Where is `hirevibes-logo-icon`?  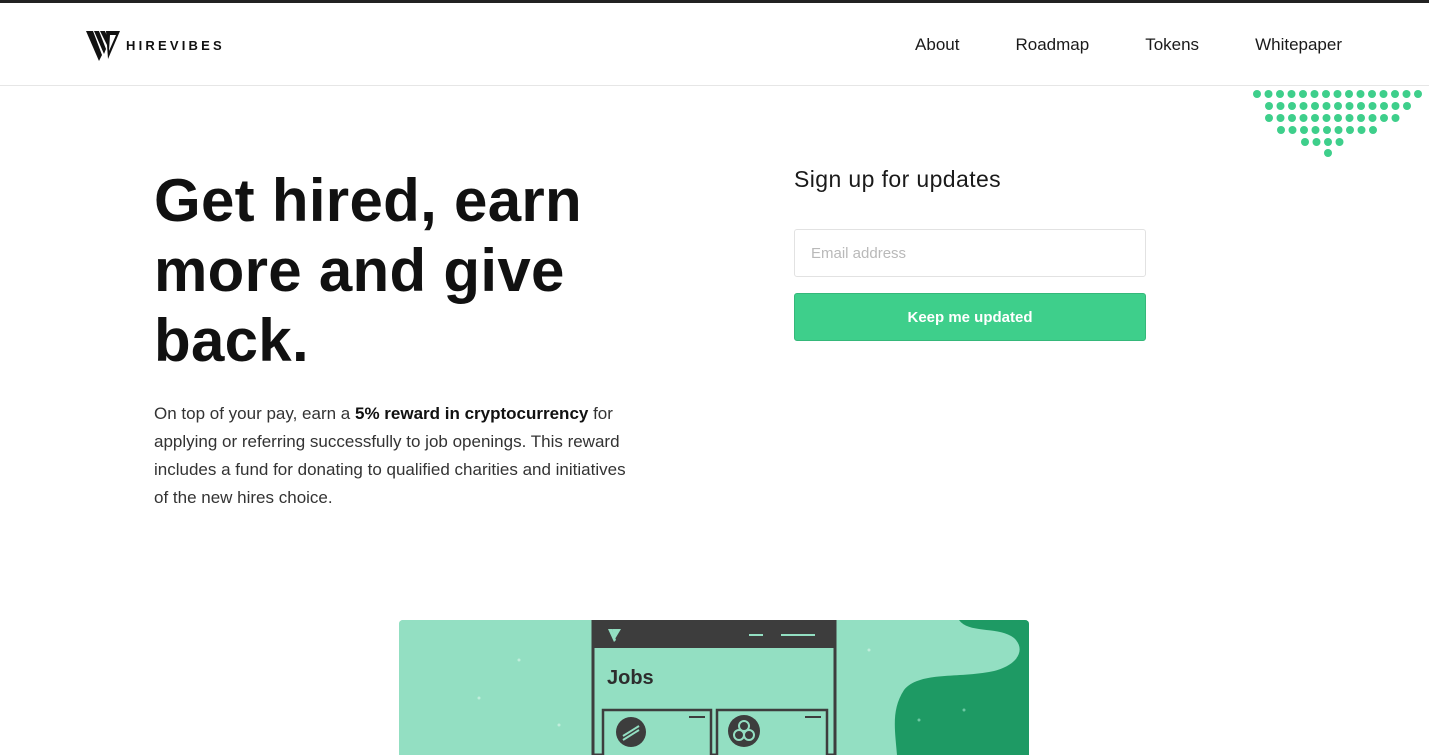 hirevibes-logo-icon is located at coordinates (103, 46).